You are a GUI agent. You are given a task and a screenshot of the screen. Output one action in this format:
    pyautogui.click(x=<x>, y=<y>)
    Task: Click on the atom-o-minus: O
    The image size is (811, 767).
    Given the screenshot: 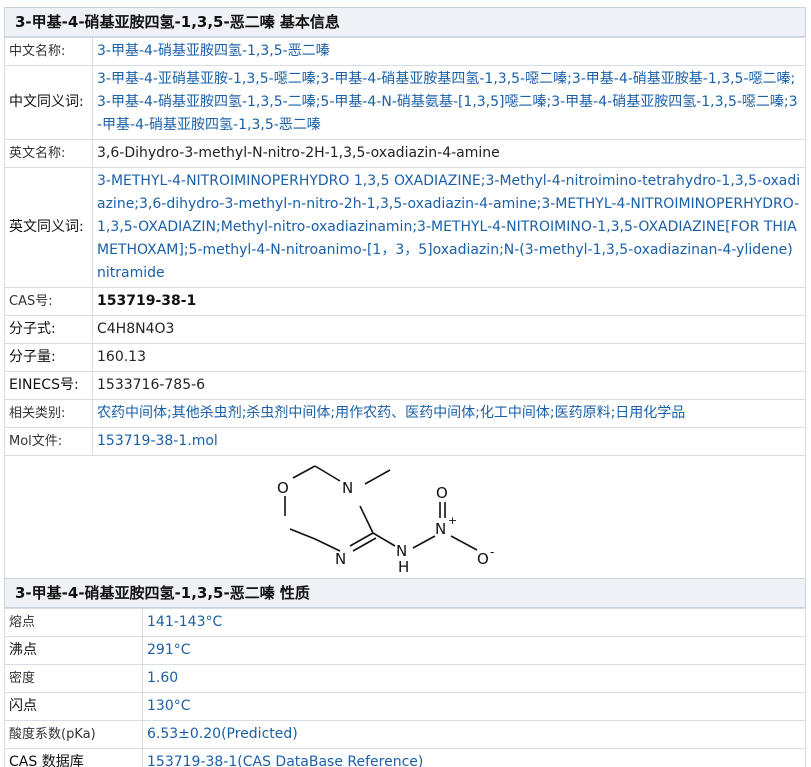 What is the action you would take?
    pyautogui.click(x=483, y=559)
    